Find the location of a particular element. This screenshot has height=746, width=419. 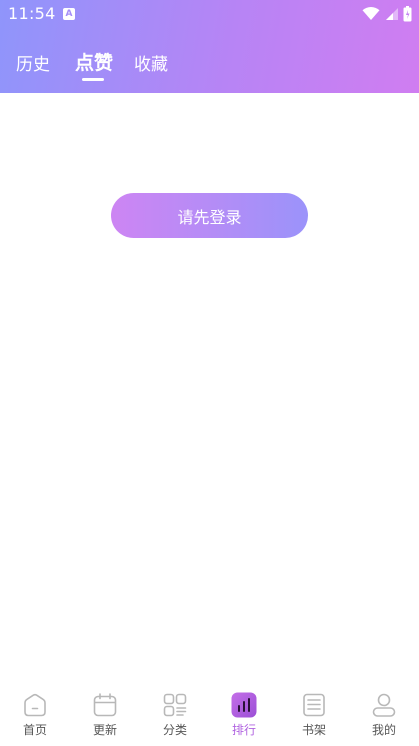

nav-label-home: 首页 is located at coordinates (34, 730).